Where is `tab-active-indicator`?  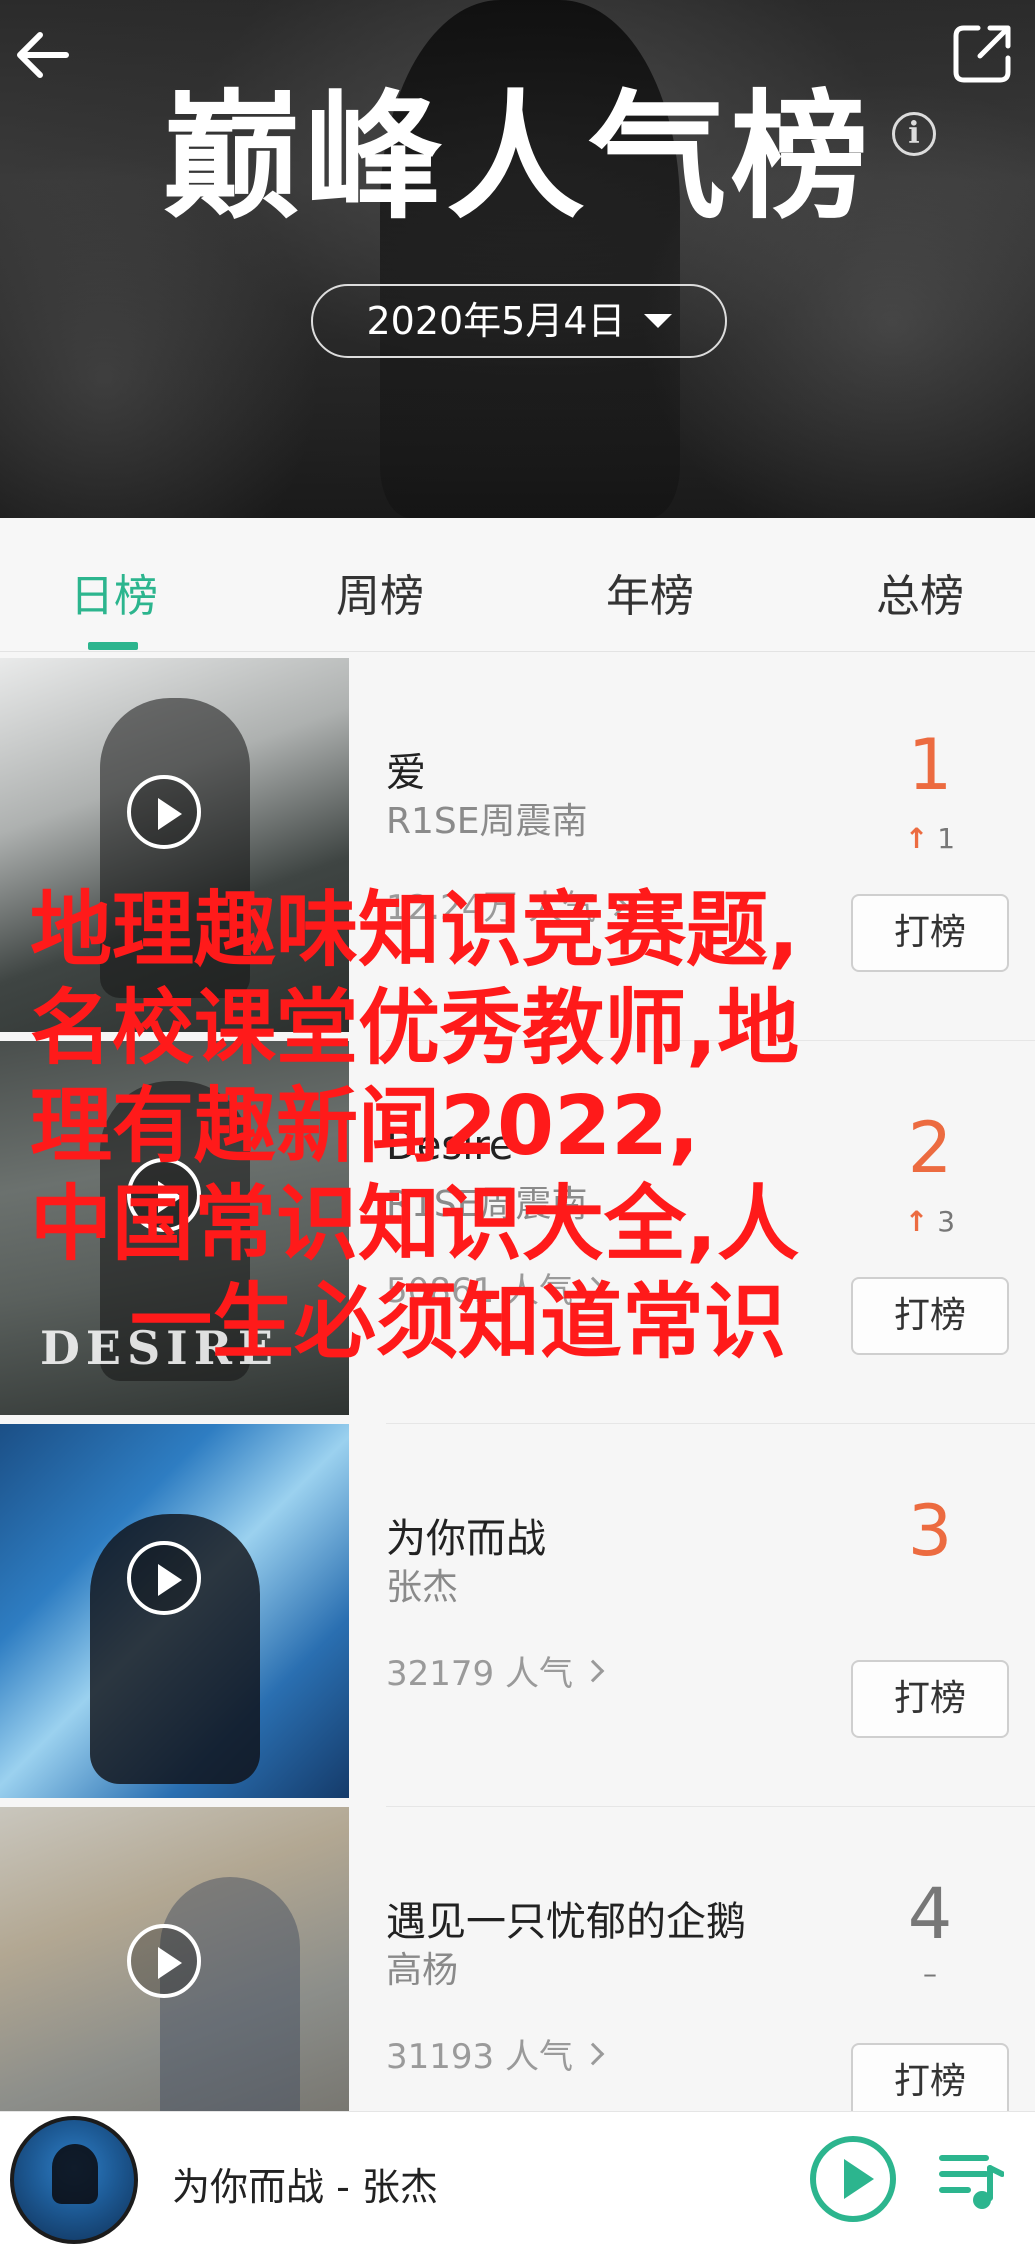
tab-active-indicator is located at coordinates (113, 646).